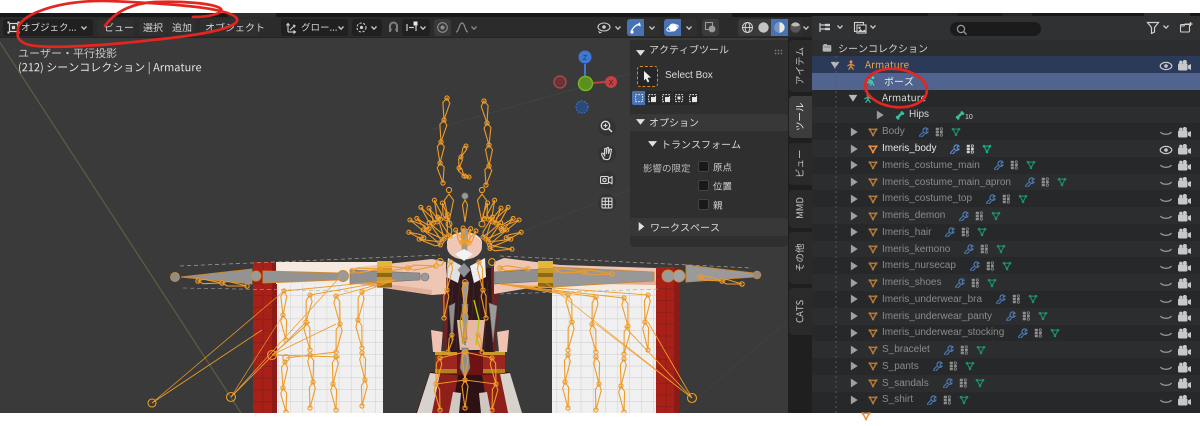  What do you see at coordinates (585, 58) in the screenshot?
I see `svg-text: Z` at bounding box center [585, 58].